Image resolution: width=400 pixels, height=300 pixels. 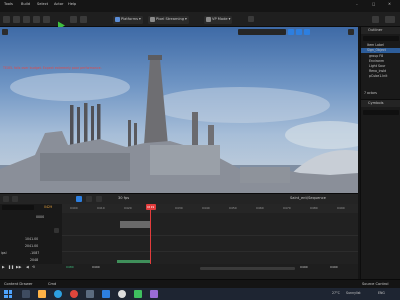 I want to click on ruler-tick: 0440, so click(x=206, y=208).